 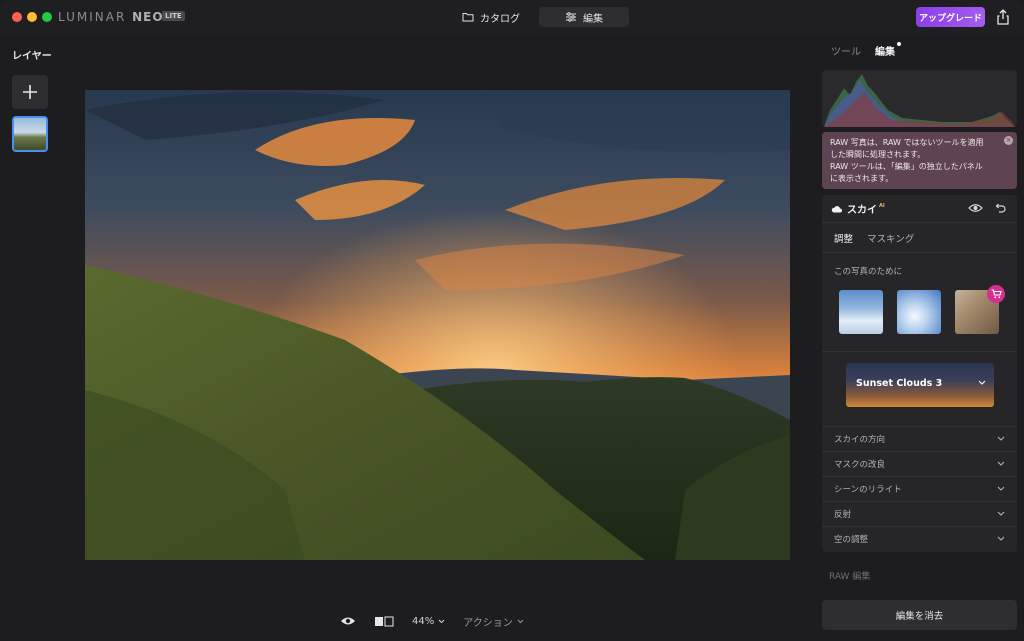 I want to click on tab-edit: 編集, so click(x=584, y=17).